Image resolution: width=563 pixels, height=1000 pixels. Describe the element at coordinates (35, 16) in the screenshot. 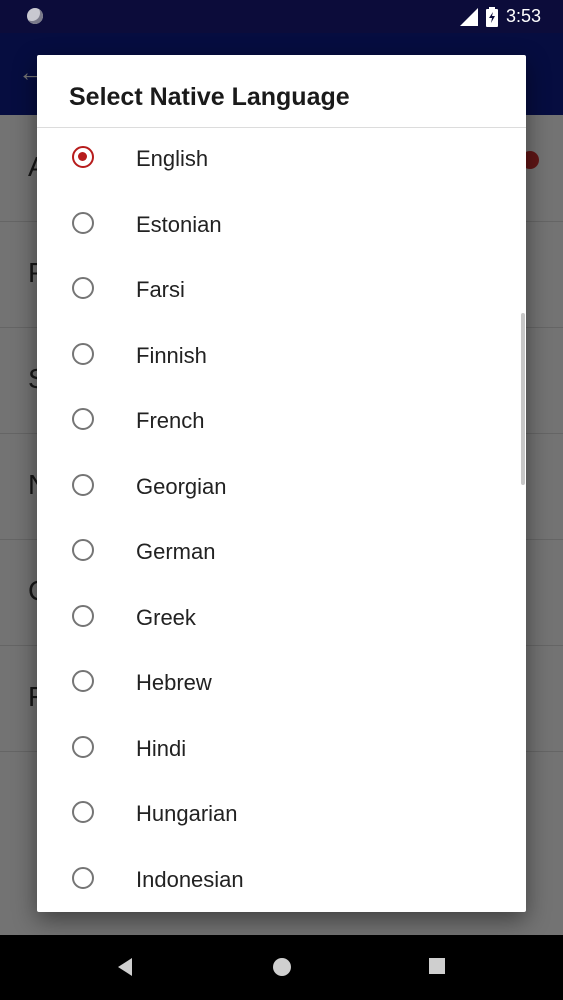

I see `notification-dot-icon` at that location.